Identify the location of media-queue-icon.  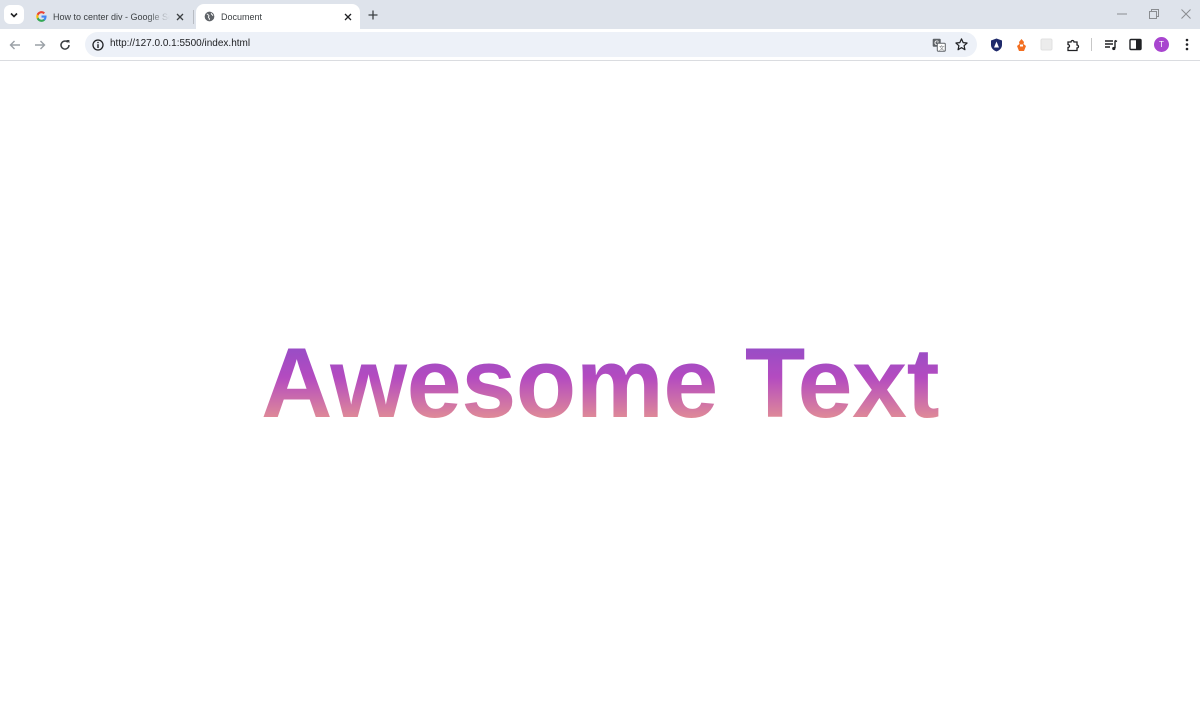
(1110, 44).